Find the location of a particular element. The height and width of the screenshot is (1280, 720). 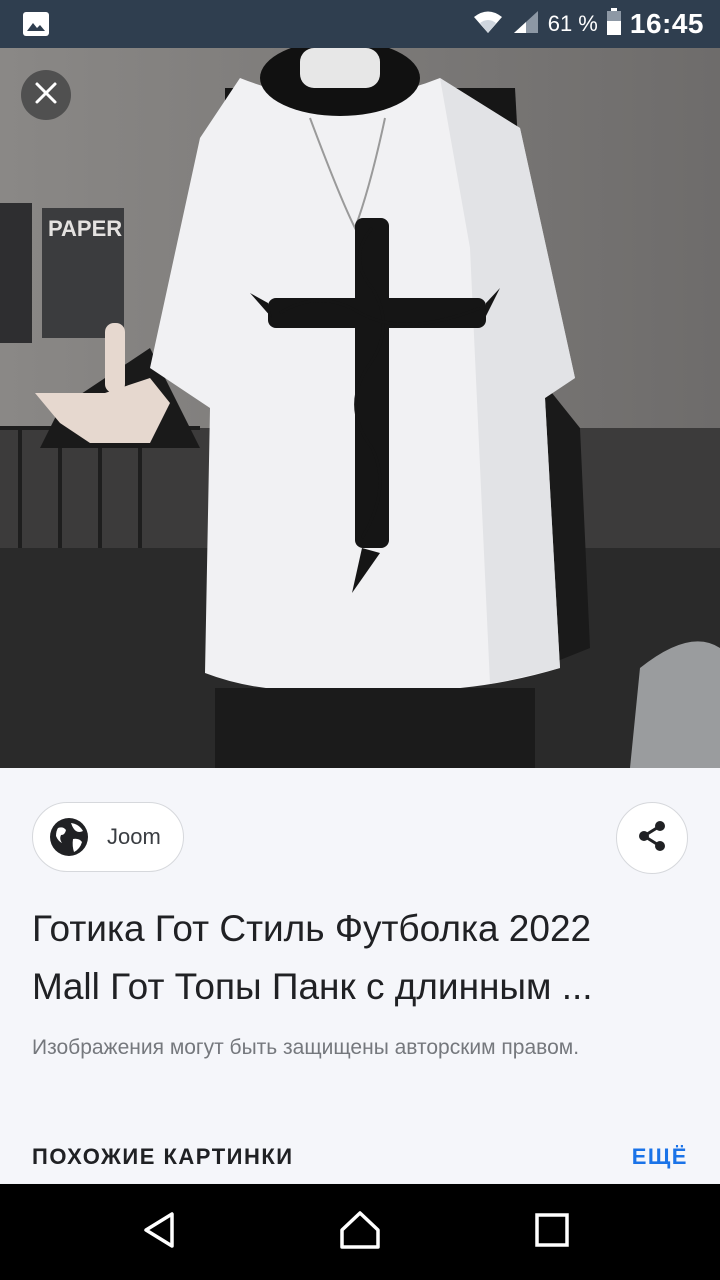

wifi-icon is located at coordinates (488, 24).